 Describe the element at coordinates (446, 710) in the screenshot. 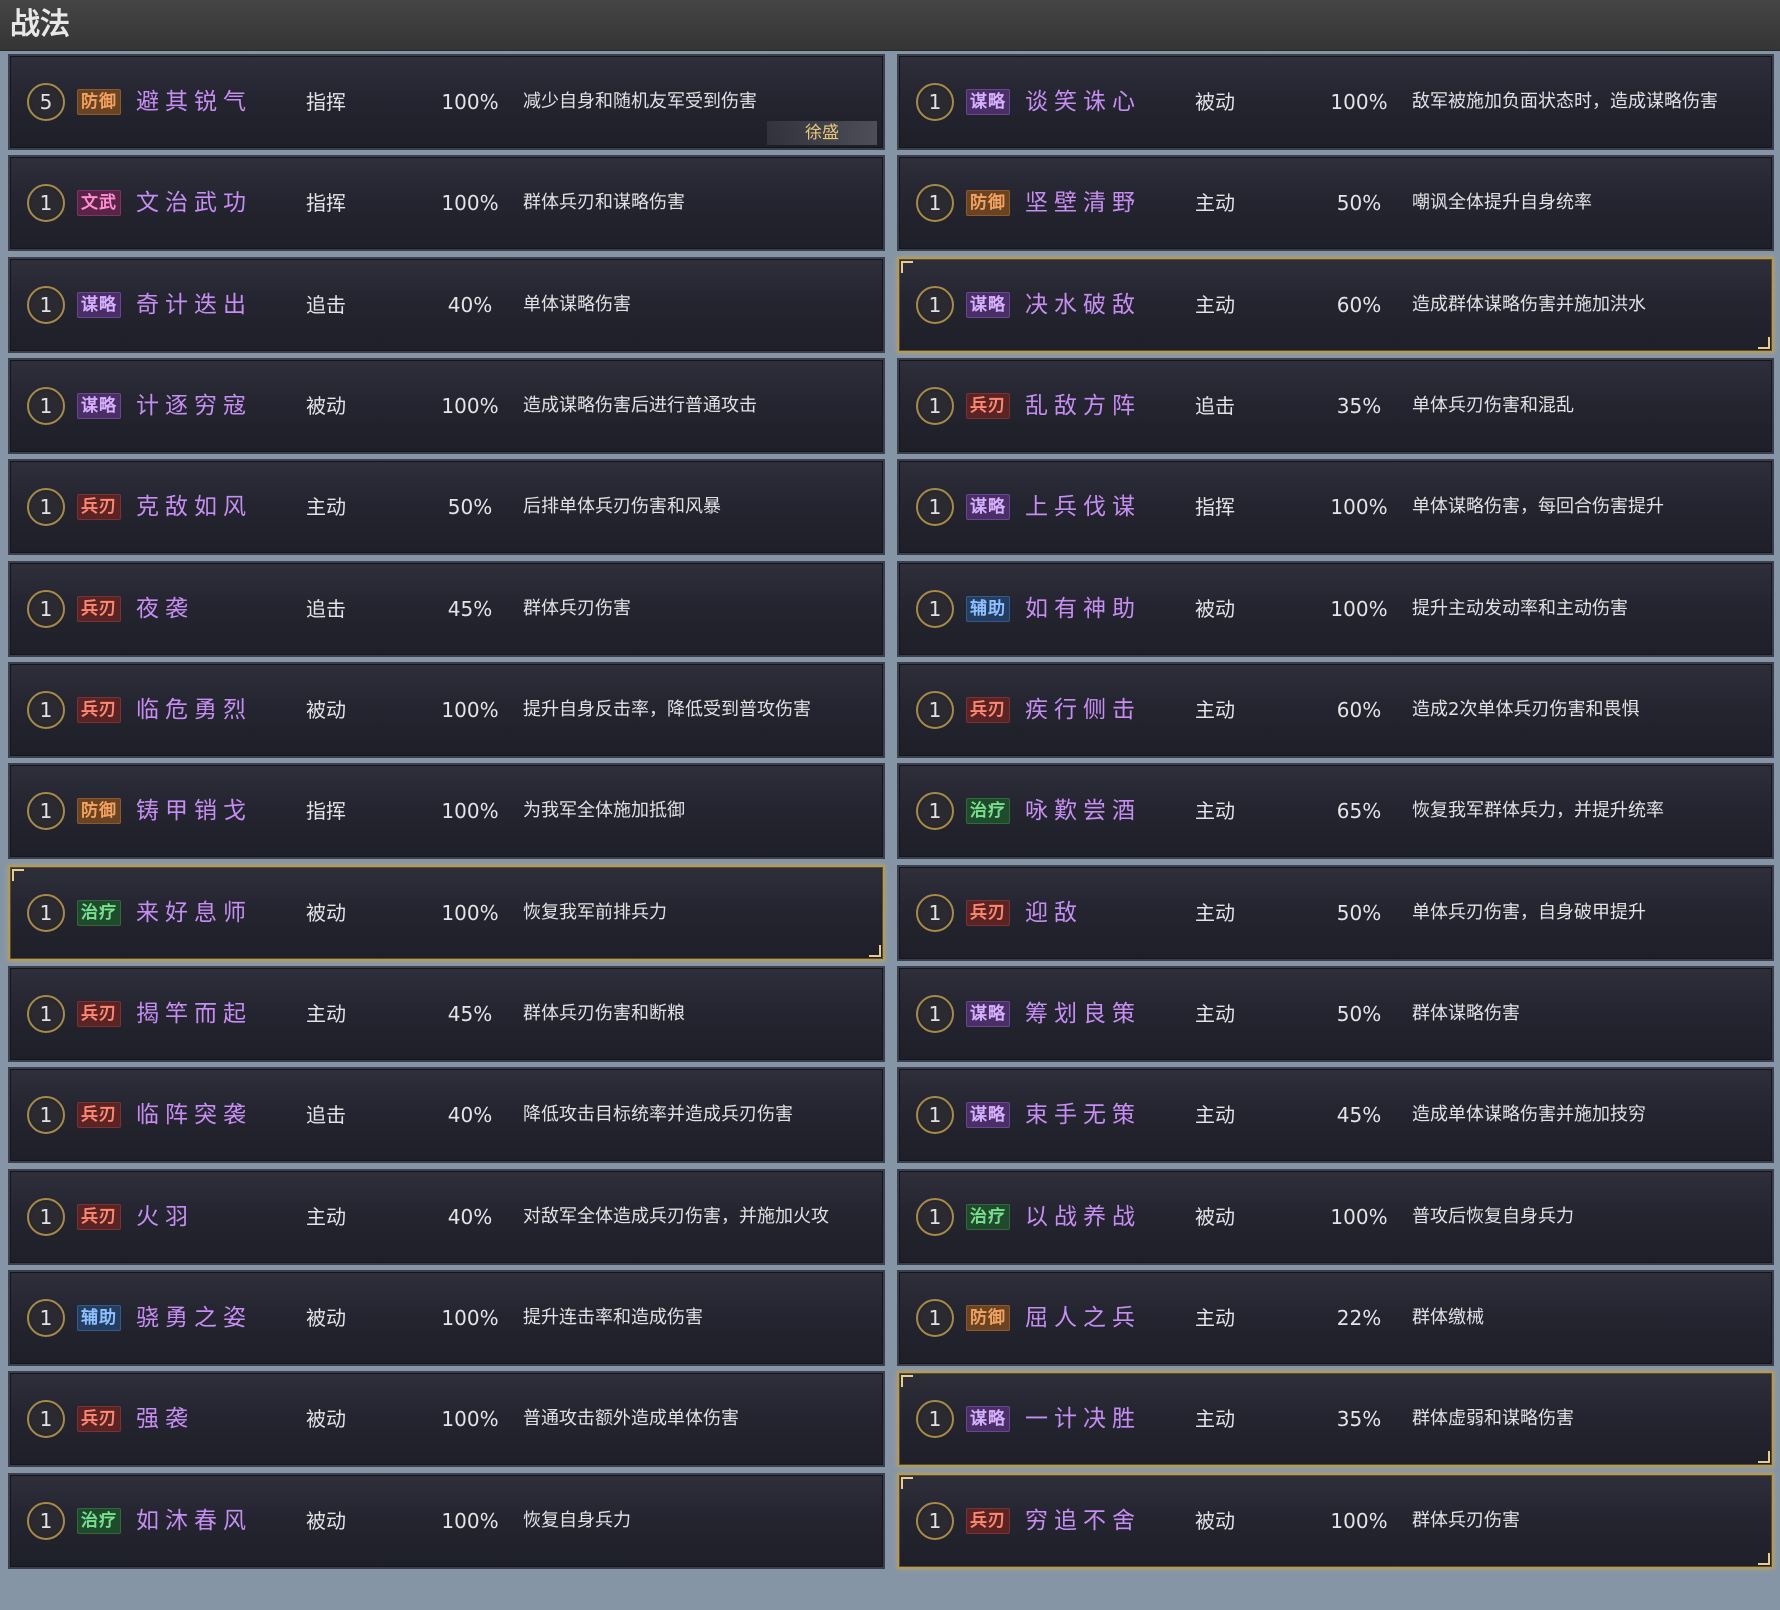

I see `skill-card: 1 兵刃 临危勇烈 被动 100% 提升自身反击率，降低受到普攻伤害` at that location.